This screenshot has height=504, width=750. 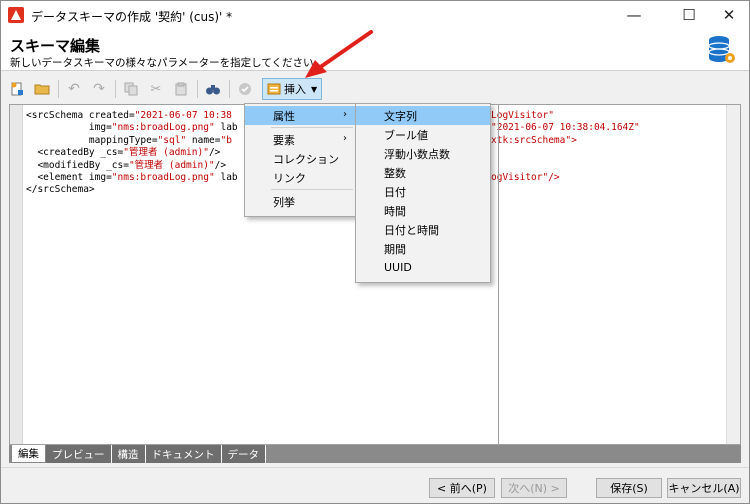 What do you see at coordinates (183, 454) in the screenshot?
I see `tab-document: ドキュメント` at bounding box center [183, 454].